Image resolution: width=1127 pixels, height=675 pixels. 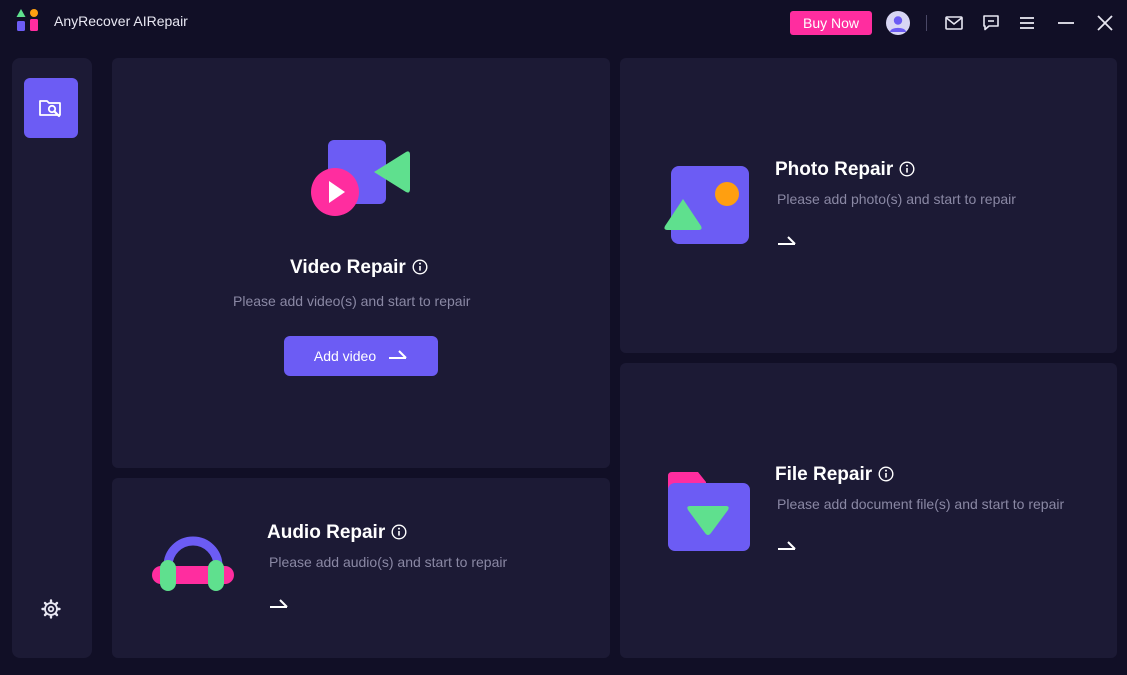 What do you see at coordinates (27, 20) in the screenshot?
I see `app-logo-icon` at bounding box center [27, 20].